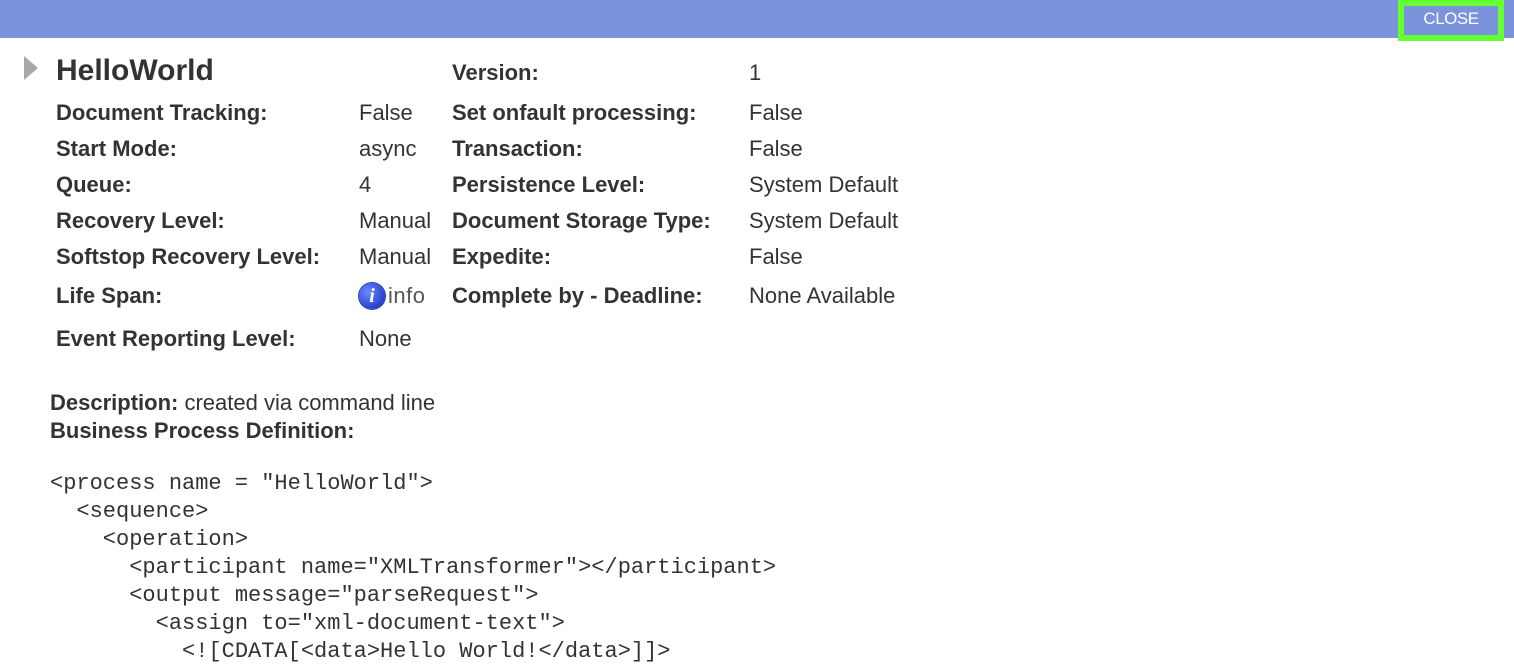 The height and width of the screenshot is (666, 1514). Describe the element at coordinates (135, 70) in the screenshot. I see `process-name: HelloWorld` at that location.